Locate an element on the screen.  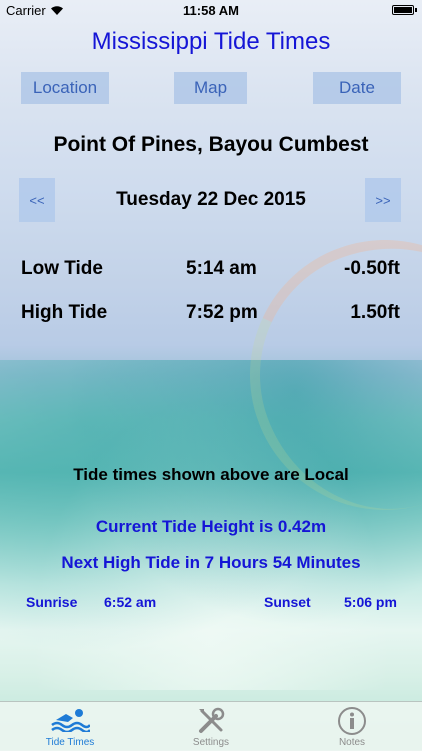
tide-type: Low Tide is located at coordinates (62, 268).